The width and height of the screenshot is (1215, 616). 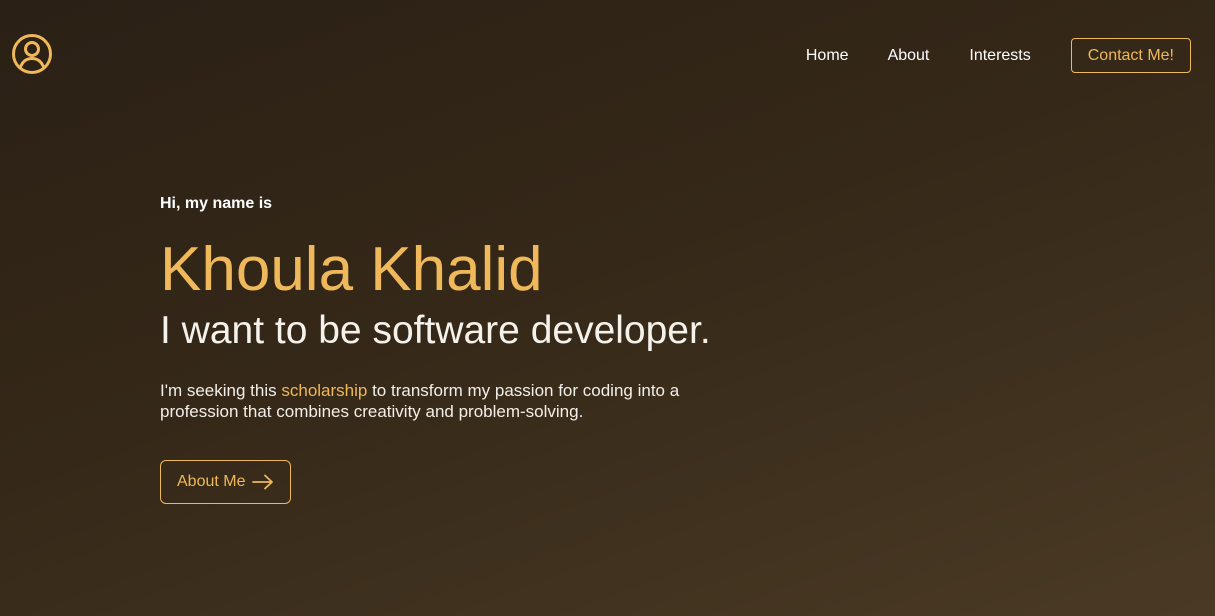 I want to click on about-me-label: About Me, so click(x=211, y=481).